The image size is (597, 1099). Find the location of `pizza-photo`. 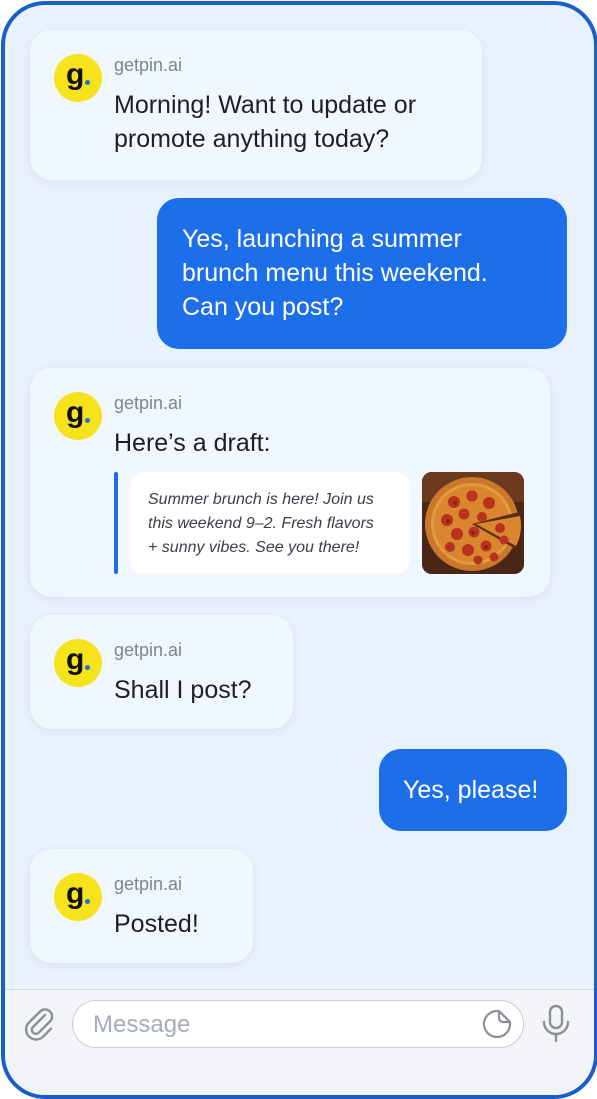

pizza-photo is located at coordinates (473, 523).